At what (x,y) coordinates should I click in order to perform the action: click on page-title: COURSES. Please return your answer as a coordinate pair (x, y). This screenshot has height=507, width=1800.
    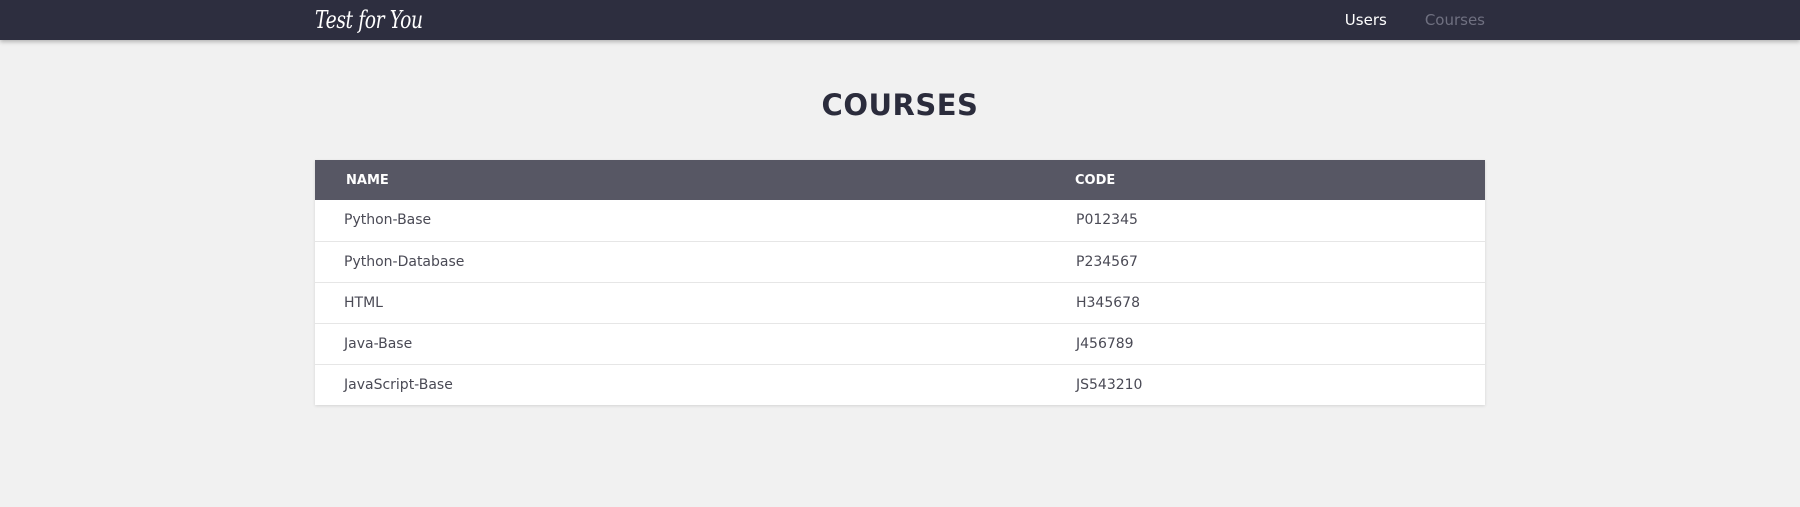
    Looking at the image, I should click on (900, 105).